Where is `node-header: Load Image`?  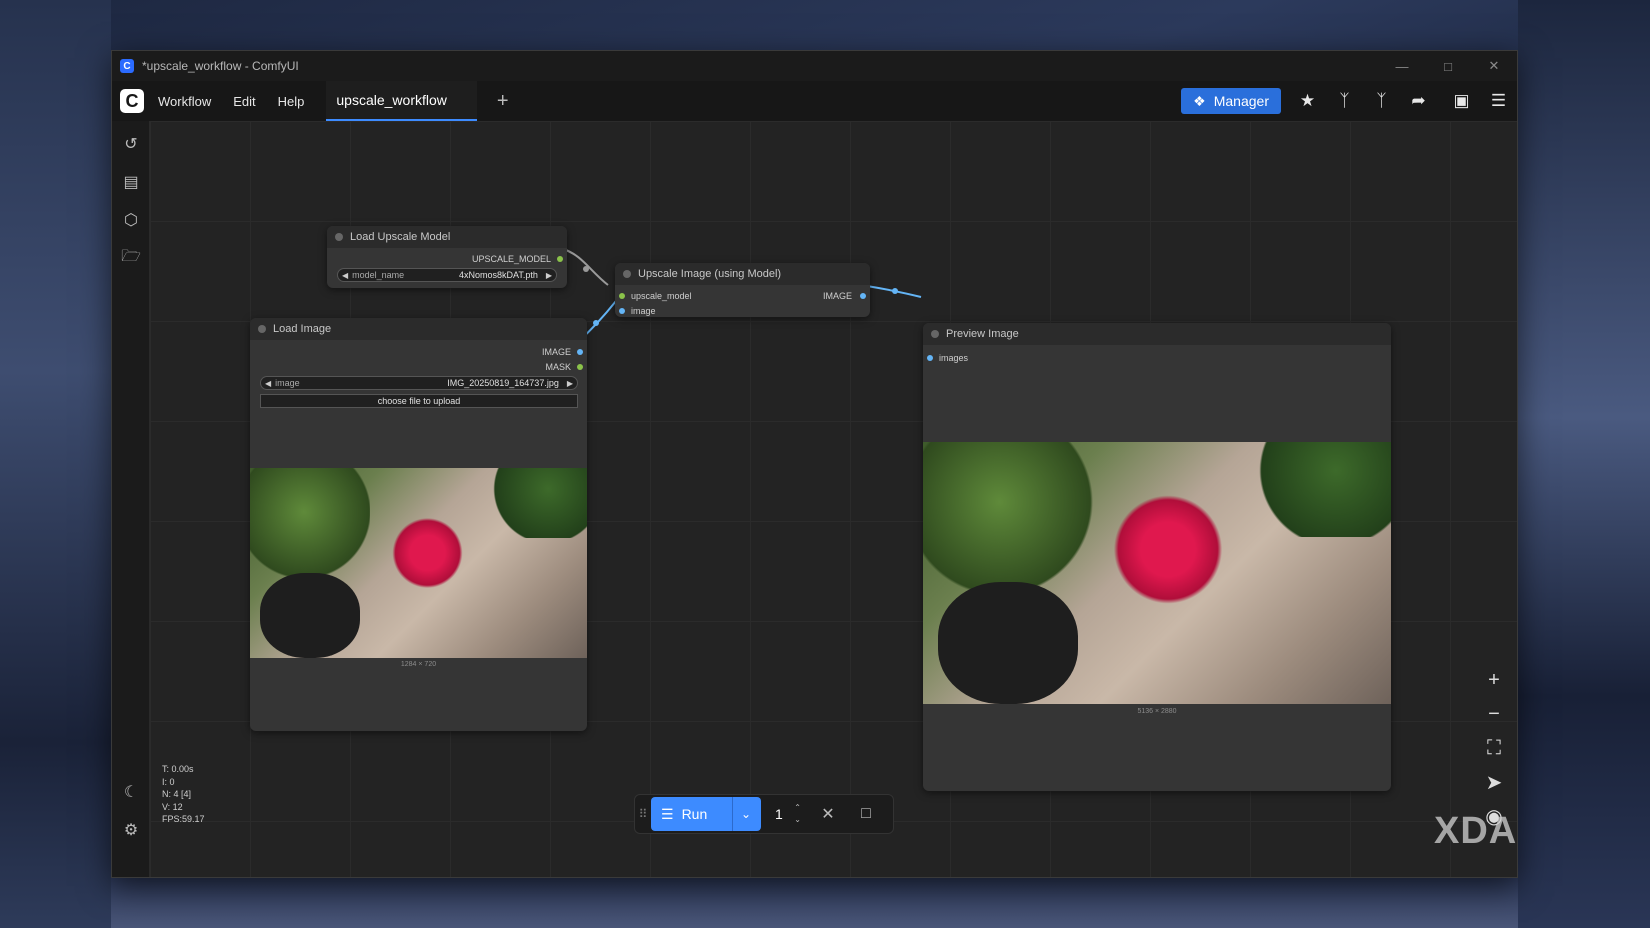
node-header: Load Image is located at coordinates (418, 329).